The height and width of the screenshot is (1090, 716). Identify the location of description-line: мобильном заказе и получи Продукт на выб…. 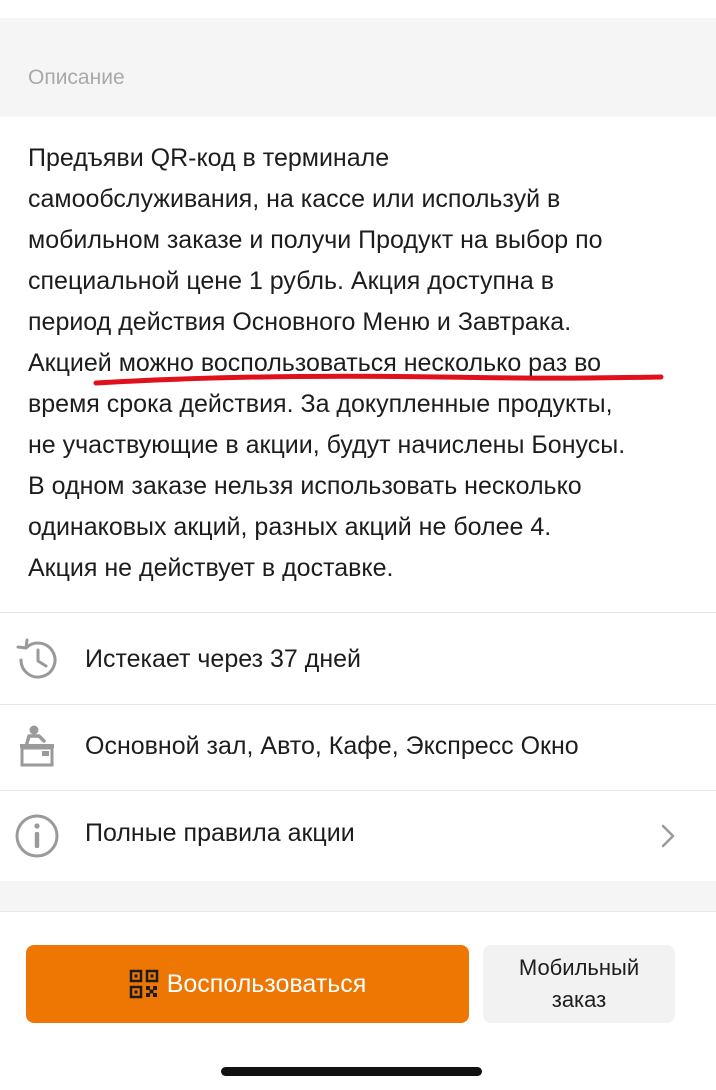
(315, 240).